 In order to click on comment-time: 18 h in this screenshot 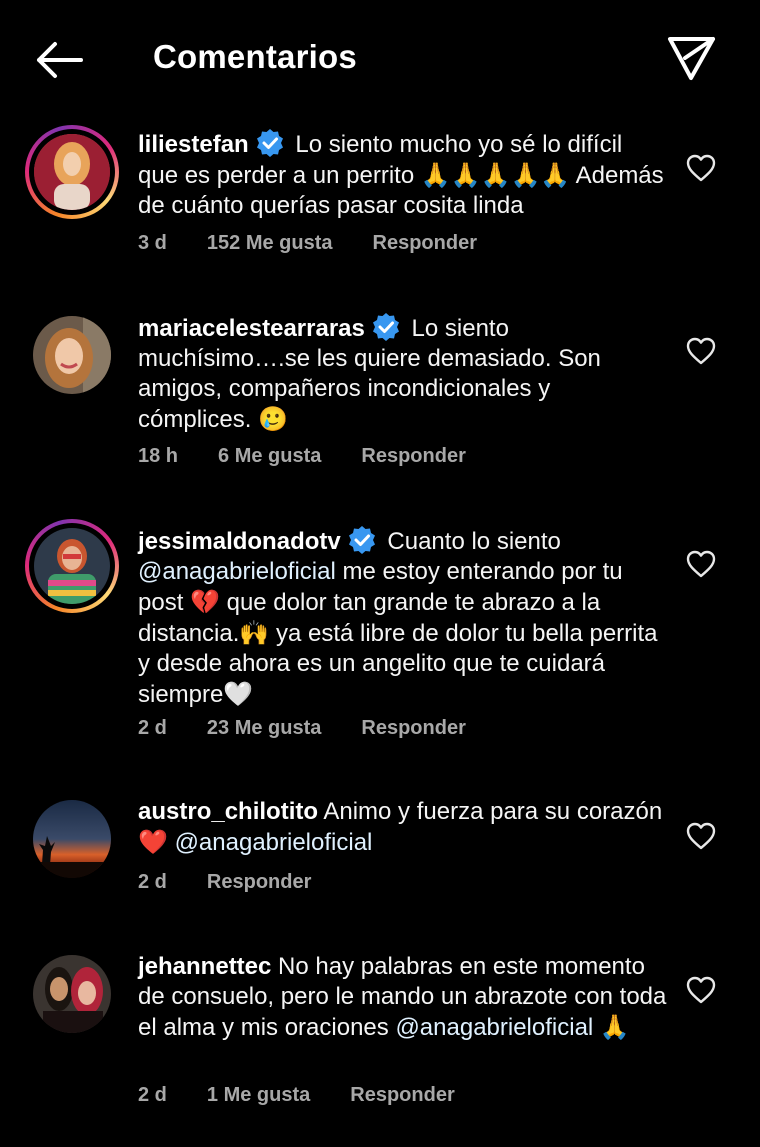, I will do `click(158, 456)`.